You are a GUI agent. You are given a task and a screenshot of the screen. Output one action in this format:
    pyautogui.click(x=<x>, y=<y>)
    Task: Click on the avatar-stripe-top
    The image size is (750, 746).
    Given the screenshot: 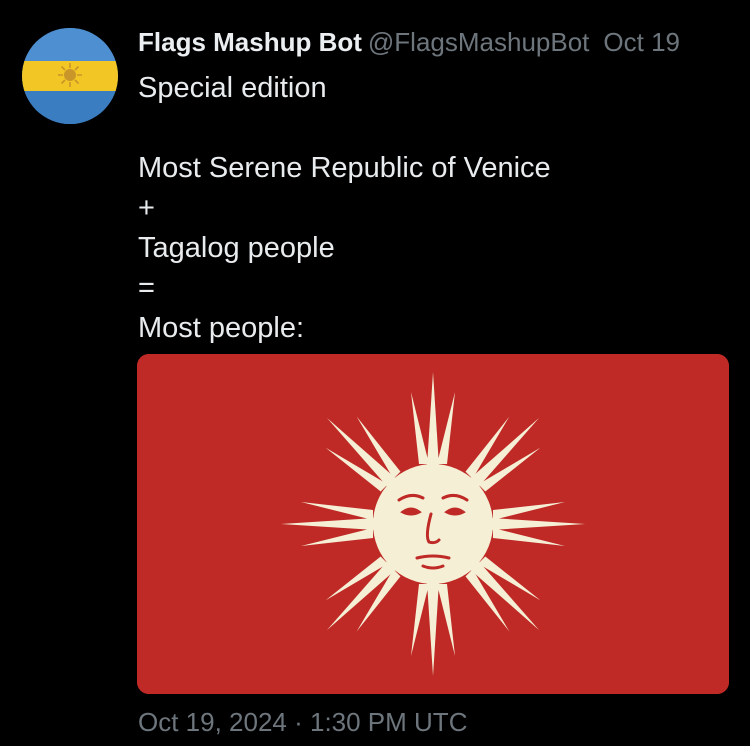 What is the action you would take?
    pyautogui.click(x=70, y=44)
    